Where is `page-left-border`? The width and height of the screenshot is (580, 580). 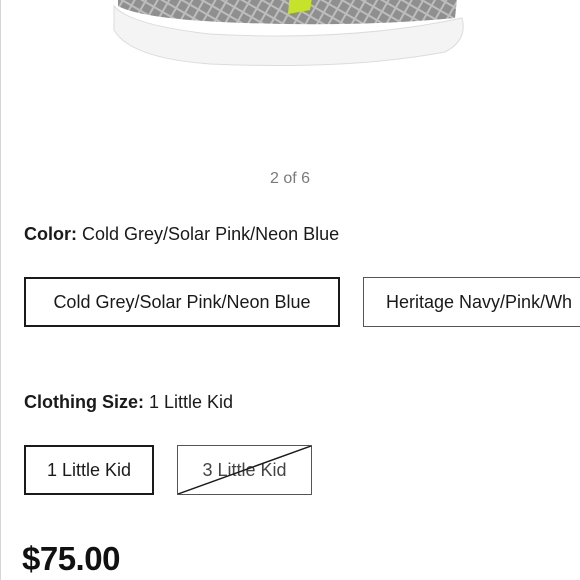 page-left-border is located at coordinates (0, 290).